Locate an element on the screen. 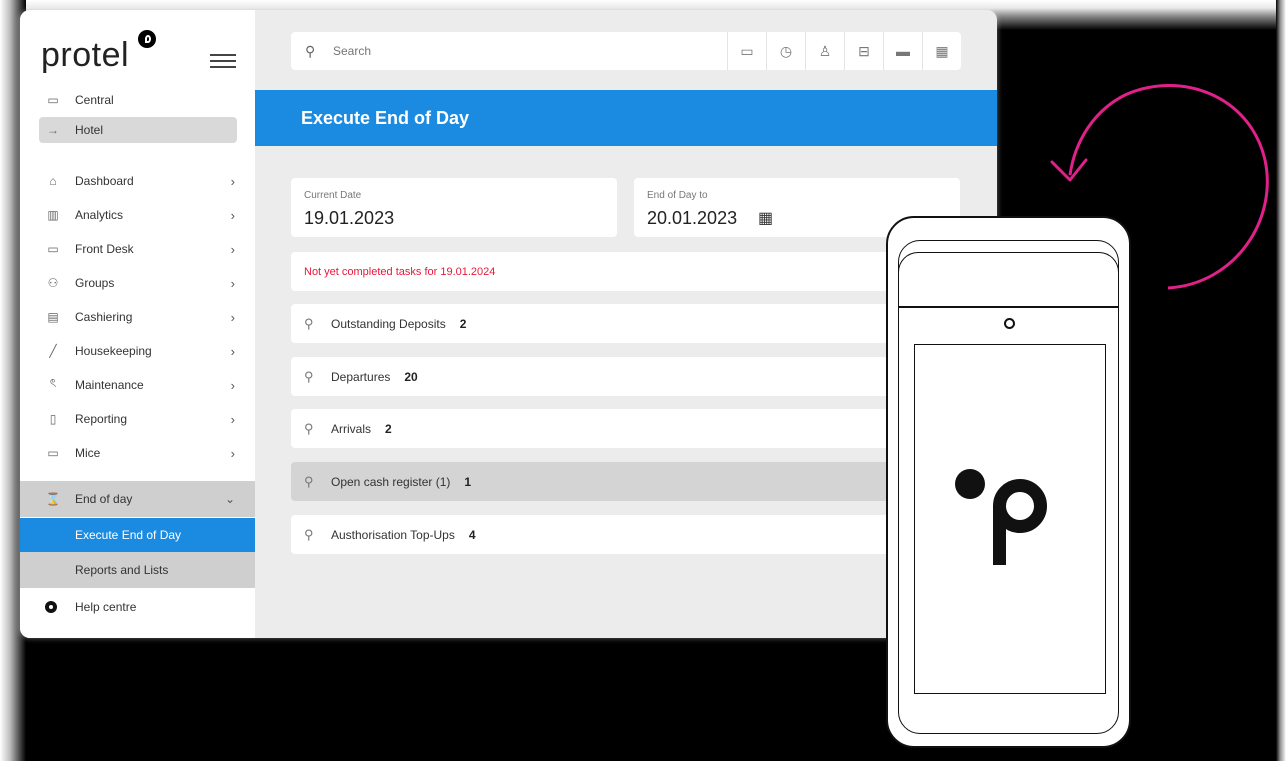  folder-icon: ▭ is located at coordinates (53, 100).